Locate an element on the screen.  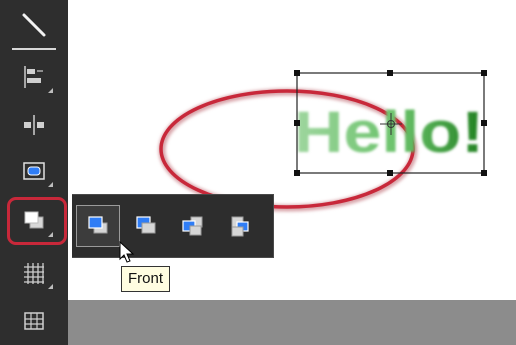
distribute-tool-button is located at coordinates (34, 125).